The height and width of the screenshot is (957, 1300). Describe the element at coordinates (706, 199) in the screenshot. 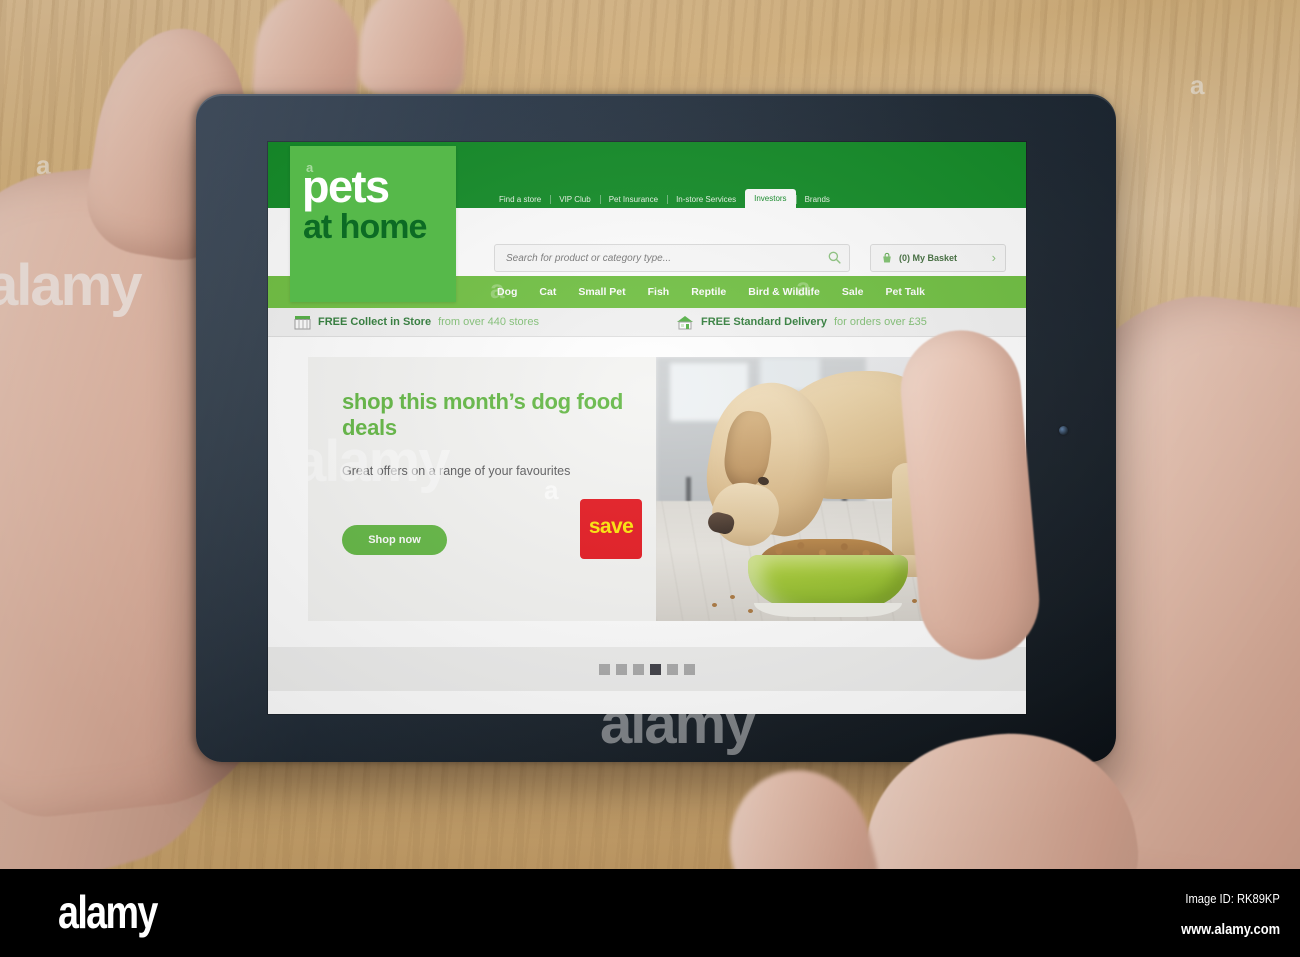

I see `utility-nav-item-in-store-services: In-store Services` at that location.